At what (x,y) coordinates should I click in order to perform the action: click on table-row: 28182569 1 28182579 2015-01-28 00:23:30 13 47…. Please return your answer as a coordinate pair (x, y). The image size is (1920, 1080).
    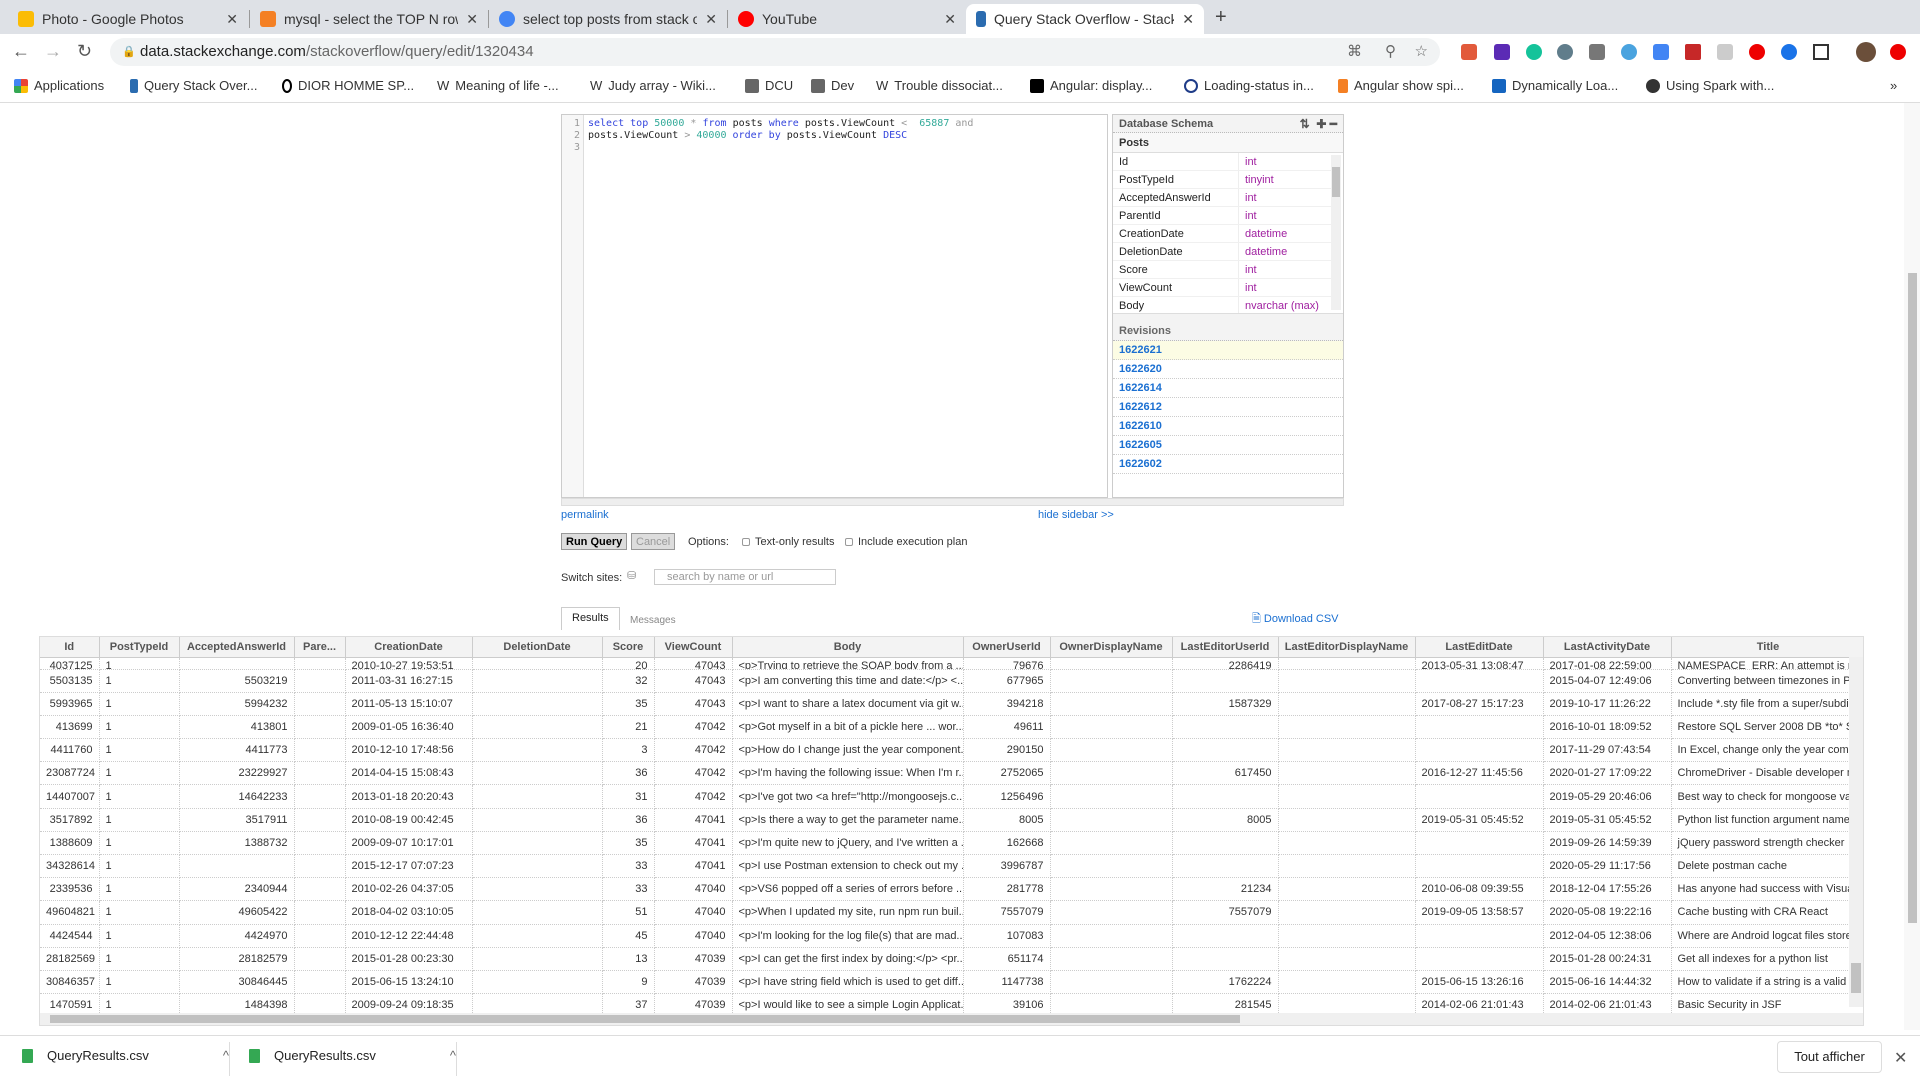
    Looking at the image, I should click on (951, 959).